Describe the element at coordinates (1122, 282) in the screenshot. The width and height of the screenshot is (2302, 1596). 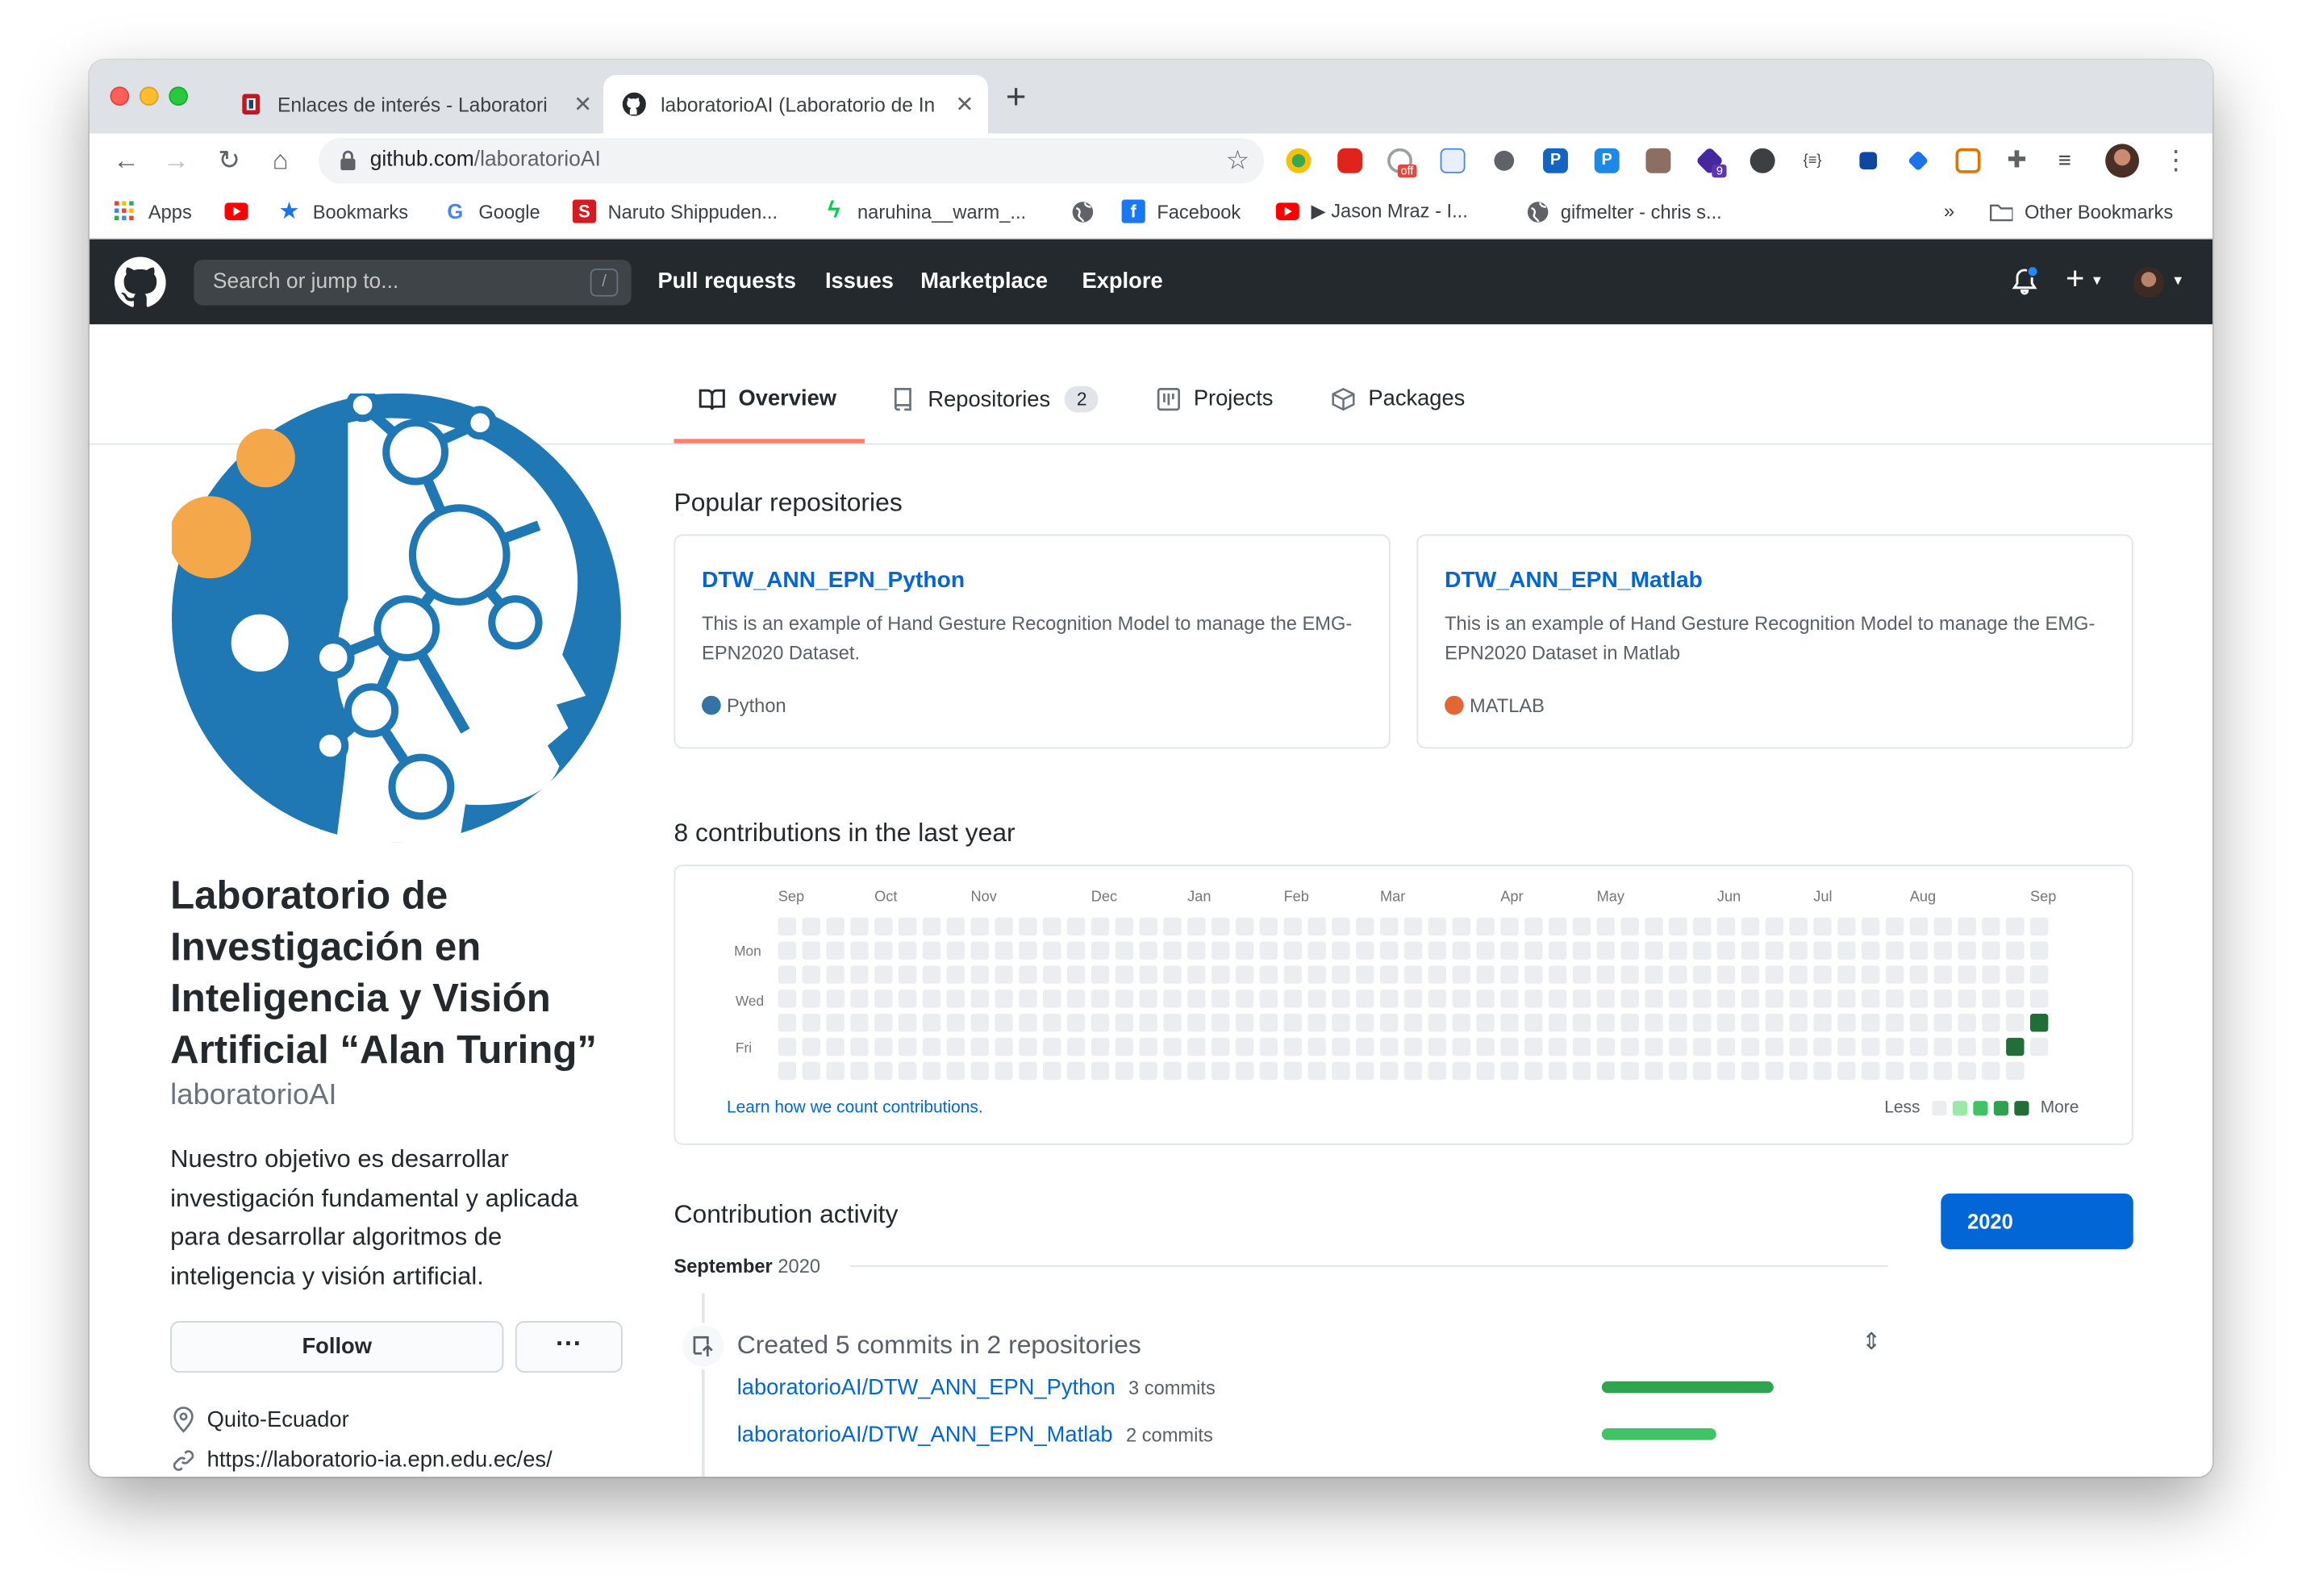
I see `nav-explore: Explore` at that location.